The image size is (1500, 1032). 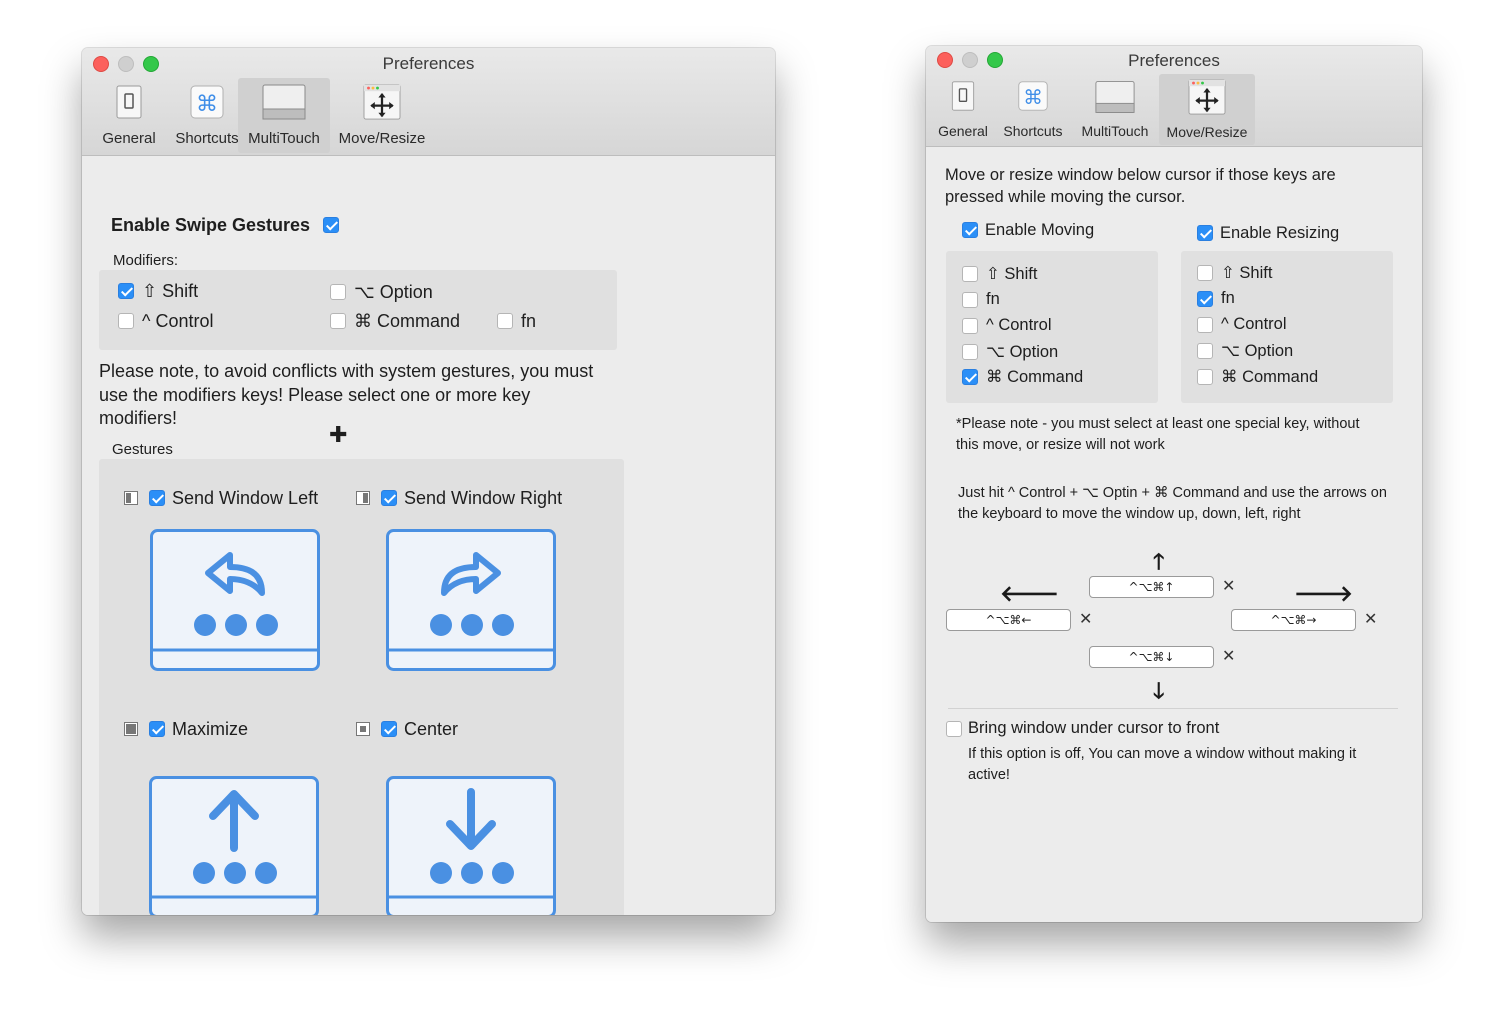 I want to click on resizing-control-label: ^ Control, so click(x=1254, y=324).